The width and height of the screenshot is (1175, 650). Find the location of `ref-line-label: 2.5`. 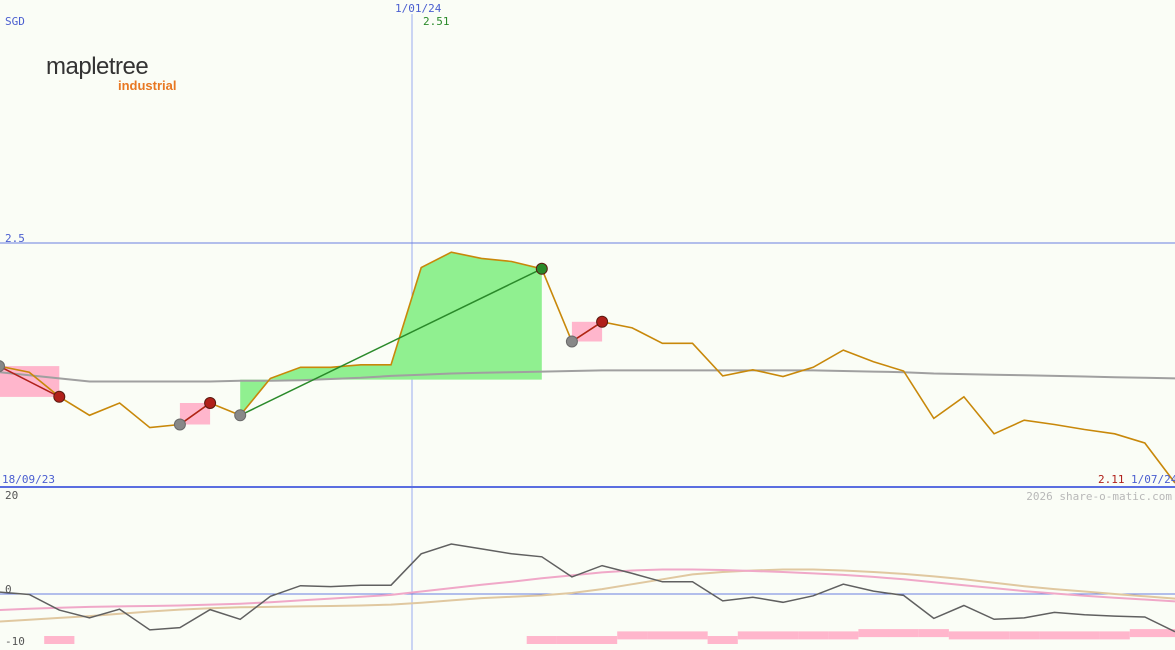

ref-line-label: 2.5 is located at coordinates (15, 238).